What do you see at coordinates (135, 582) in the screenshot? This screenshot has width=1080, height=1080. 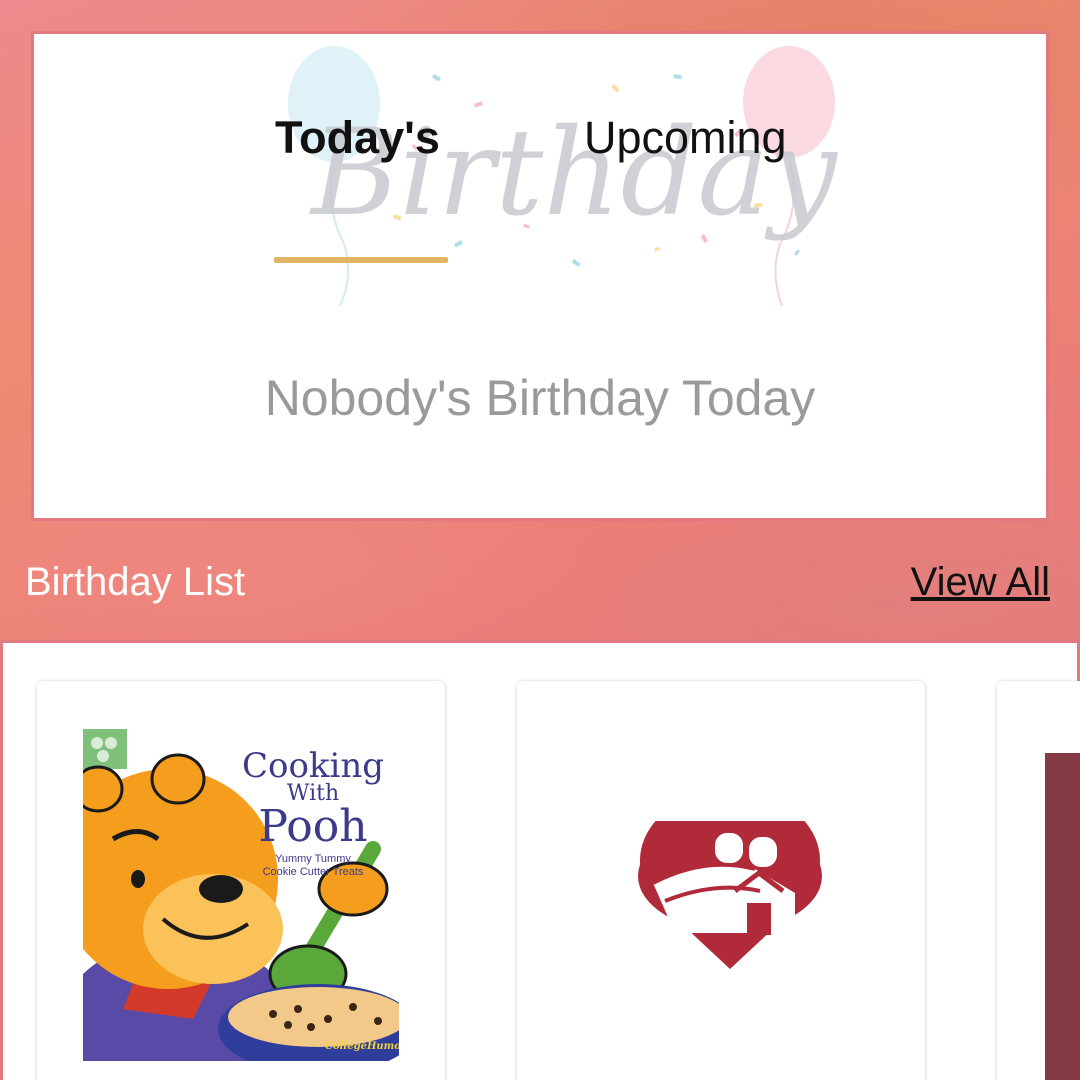 I see `birthday-list-title: Birthday List` at bounding box center [135, 582].